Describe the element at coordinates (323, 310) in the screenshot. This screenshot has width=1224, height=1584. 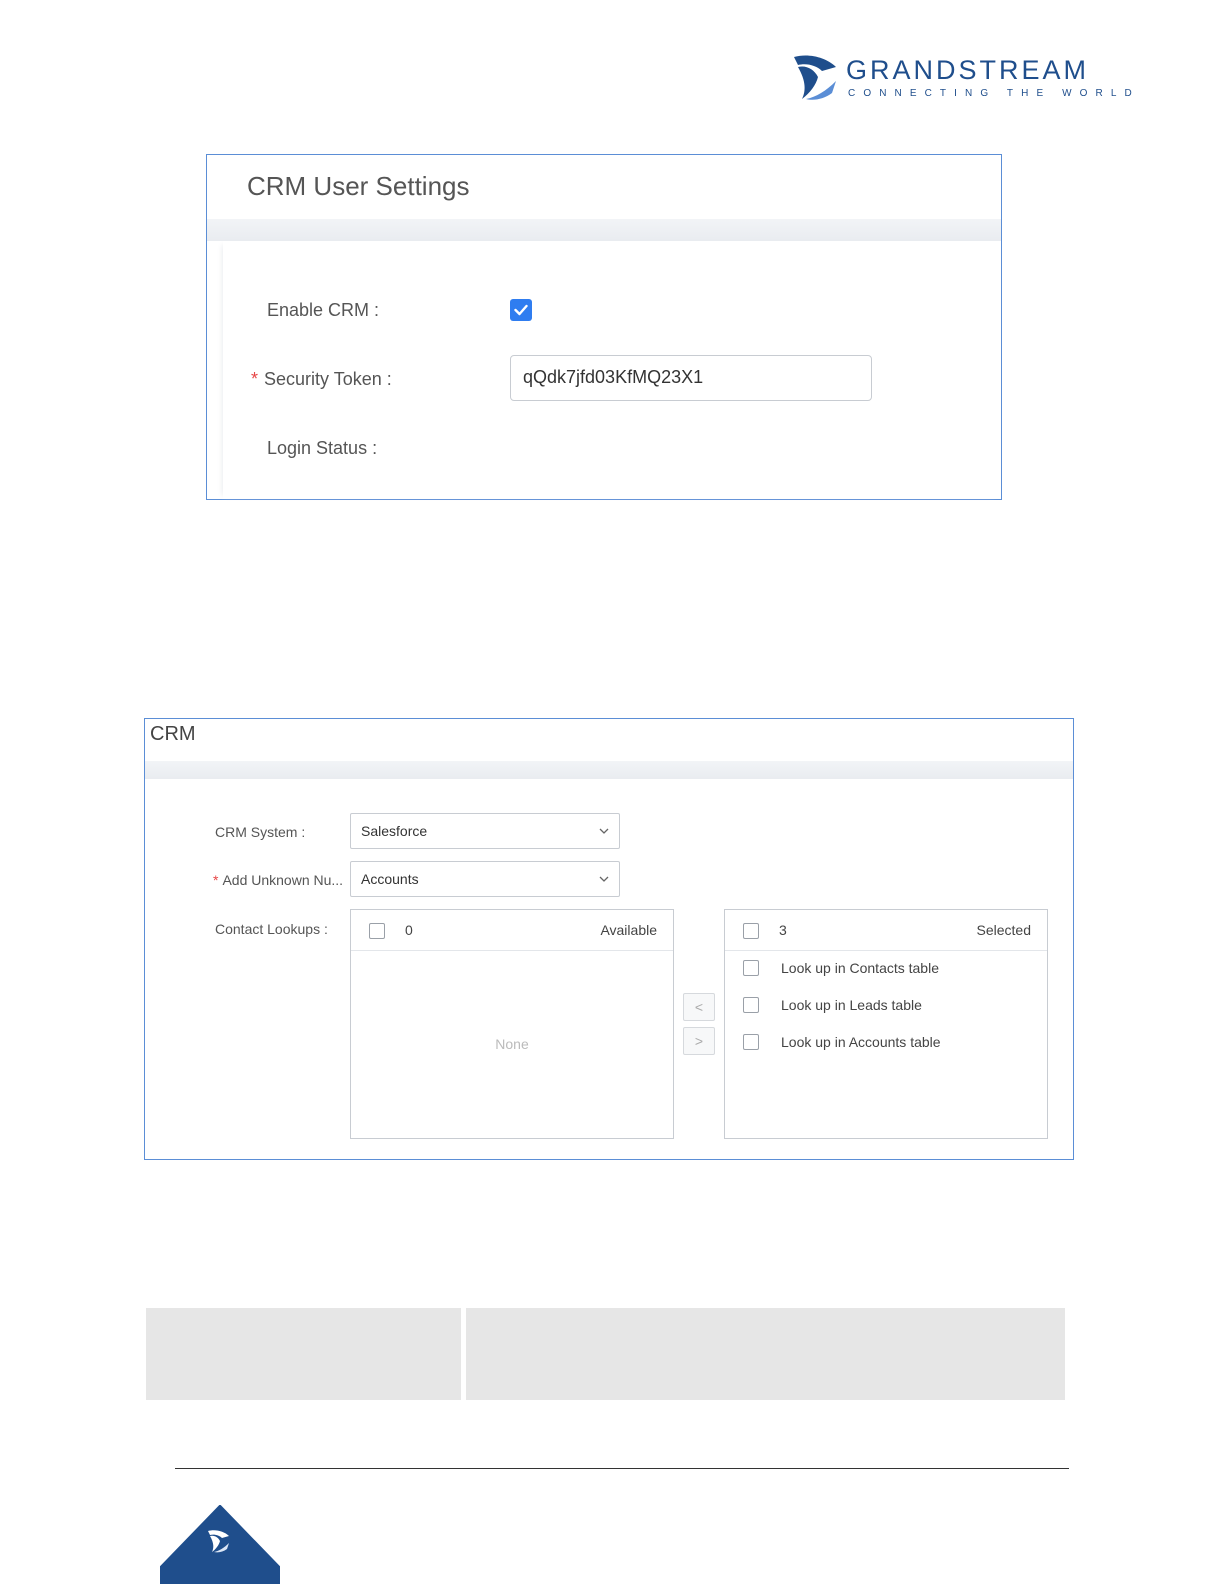
I see `enable-crm-label: Enable CRM :` at that location.